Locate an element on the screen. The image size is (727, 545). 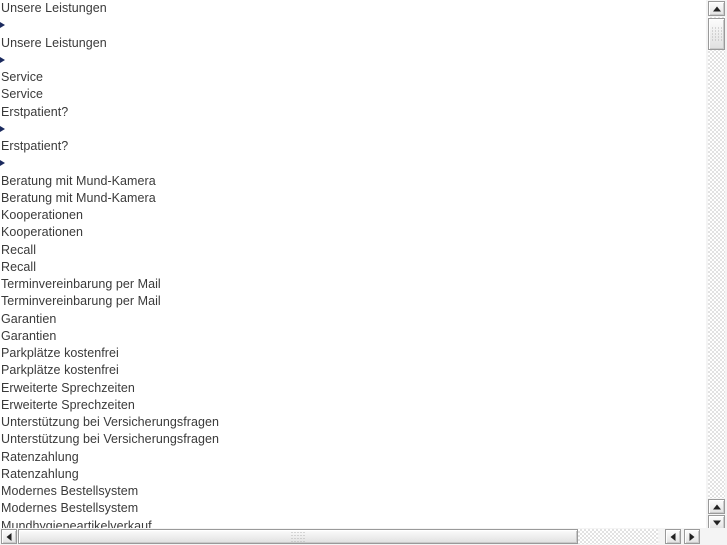
horizontal-scrollbar-thumb is located at coordinates (298, 536).